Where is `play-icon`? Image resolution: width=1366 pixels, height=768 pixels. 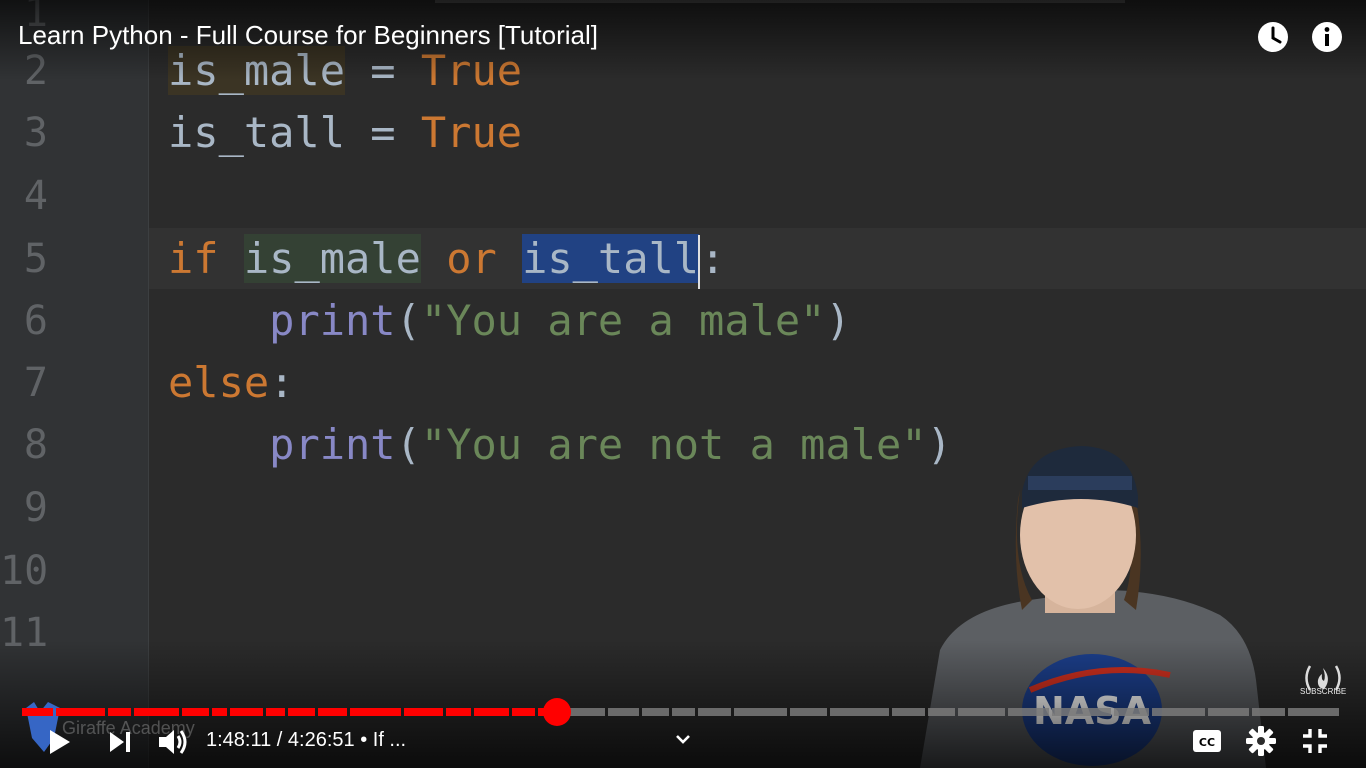 play-icon is located at coordinates (58, 742).